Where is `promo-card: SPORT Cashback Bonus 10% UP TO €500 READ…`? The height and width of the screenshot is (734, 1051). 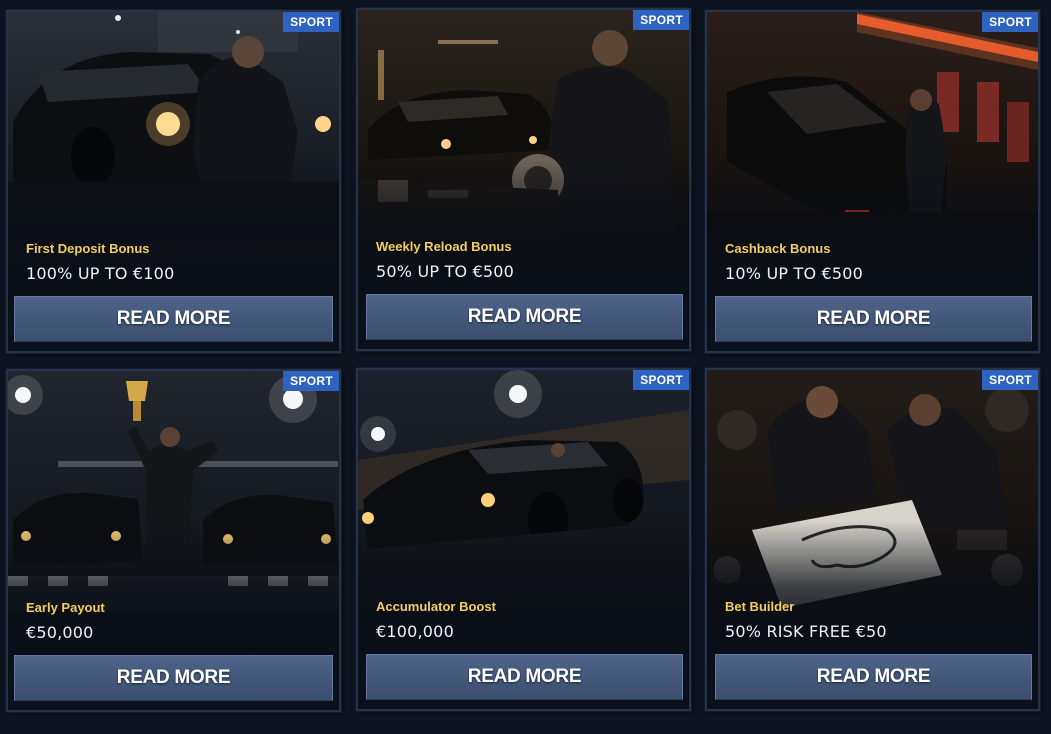
promo-card: SPORT Cashback Bonus 10% UP TO €500 READ… is located at coordinates (872, 181).